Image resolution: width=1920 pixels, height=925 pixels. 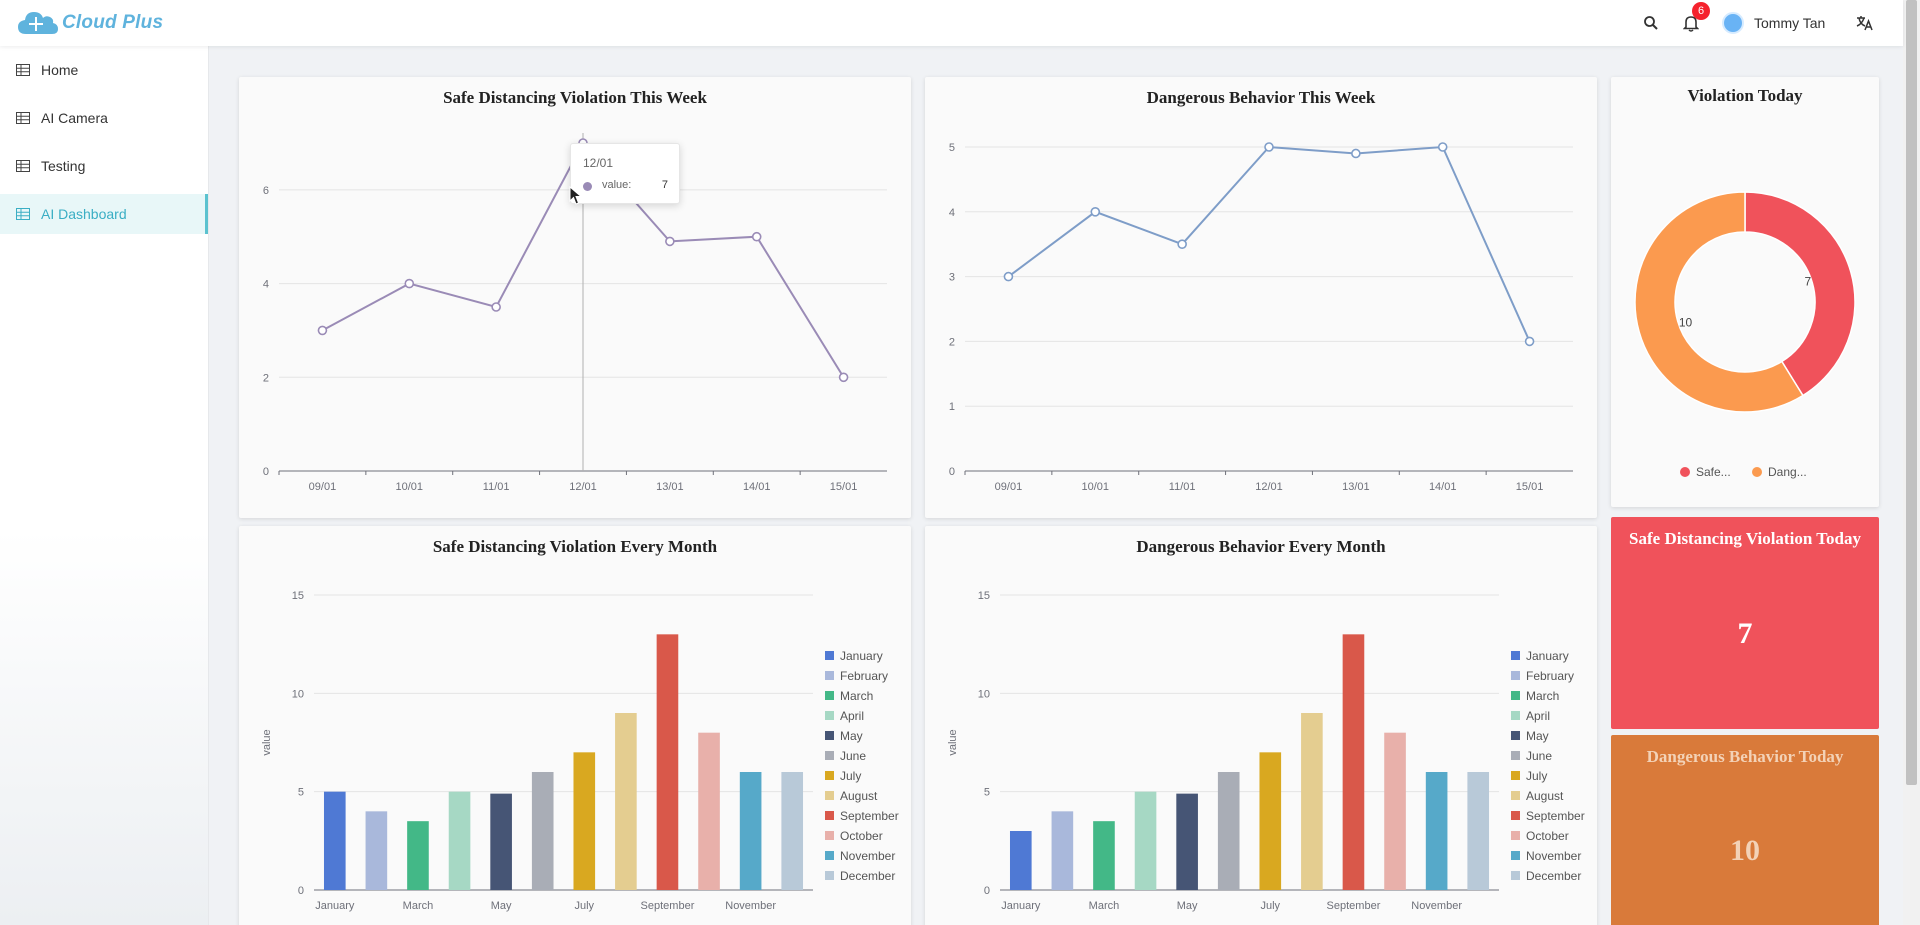 I want to click on sidebar-item-ai-camera: AI Camera, so click(x=104, y=118).